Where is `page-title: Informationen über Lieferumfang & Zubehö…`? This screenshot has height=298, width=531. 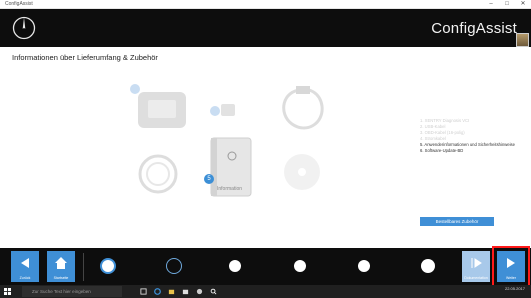 page-title: Informationen über Lieferumfang & Zubehö… is located at coordinates (85, 57).